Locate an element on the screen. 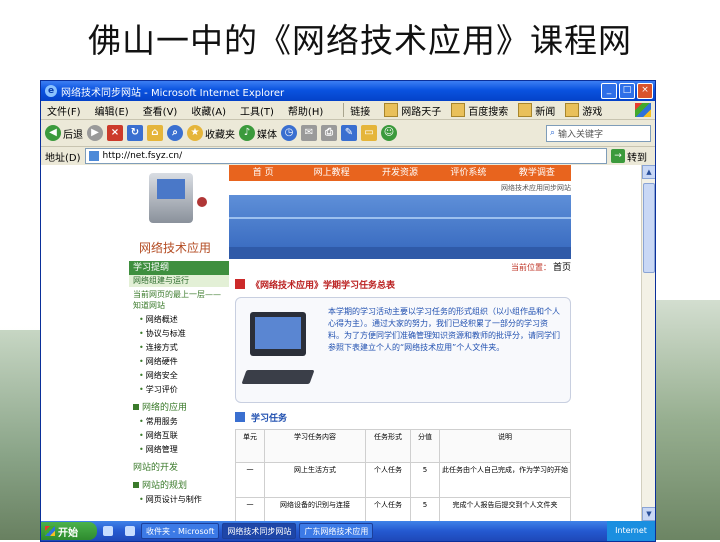 The image size is (720, 542). history-button: ◷ is located at coordinates (289, 133).